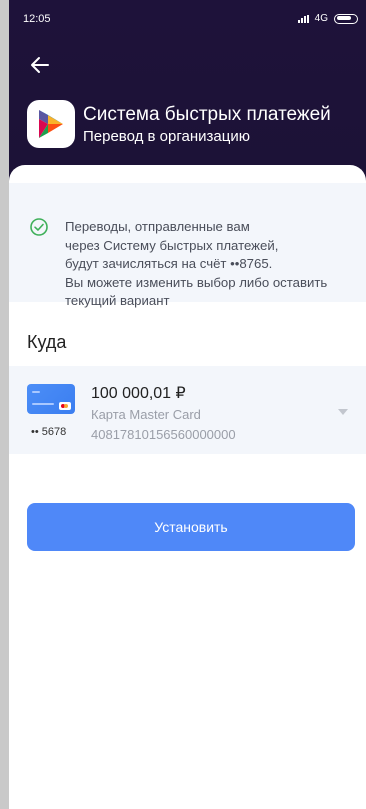  What do you see at coordinates (37, 19) in the screenshot?
I see `status-time: 12:05` at bounding box center [37, 19].